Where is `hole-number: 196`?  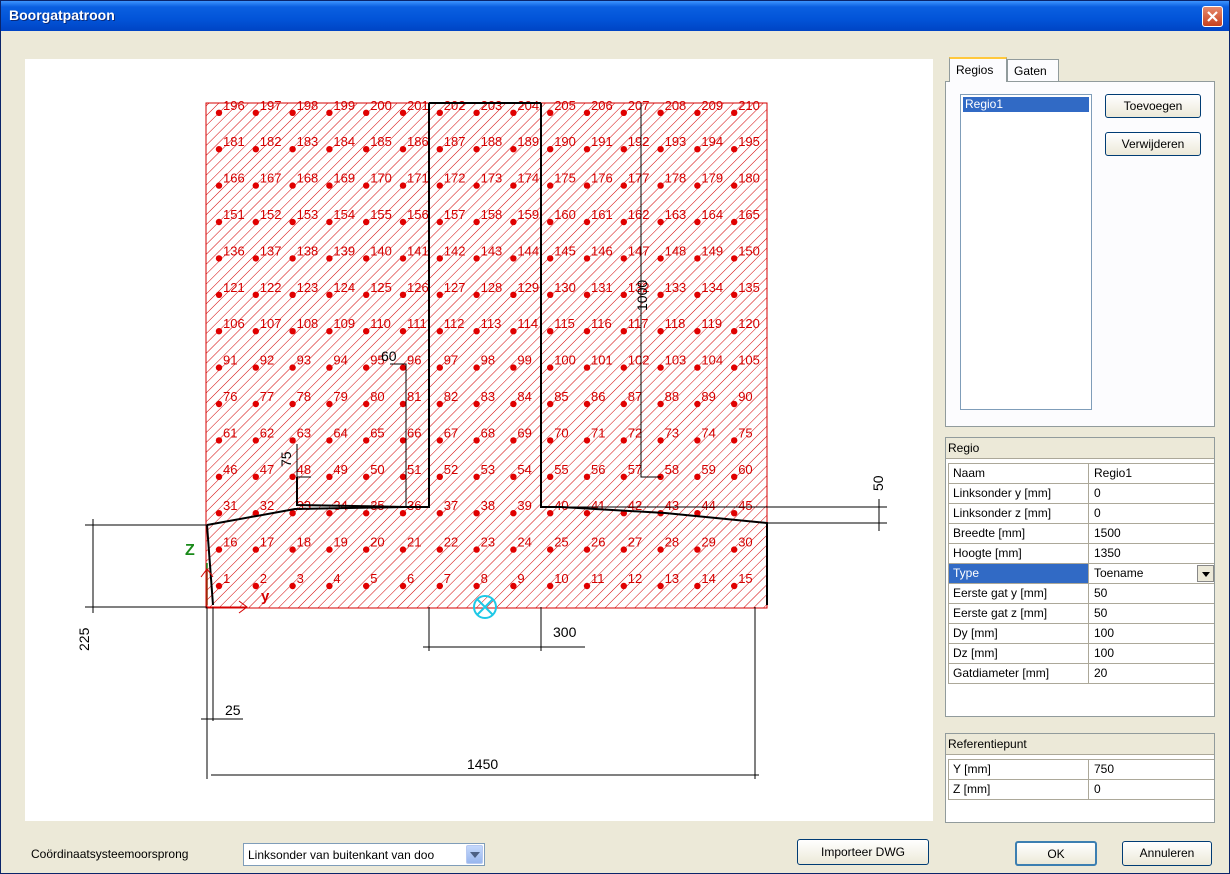 hole-number: 196 is located at coordinates (234, 105).